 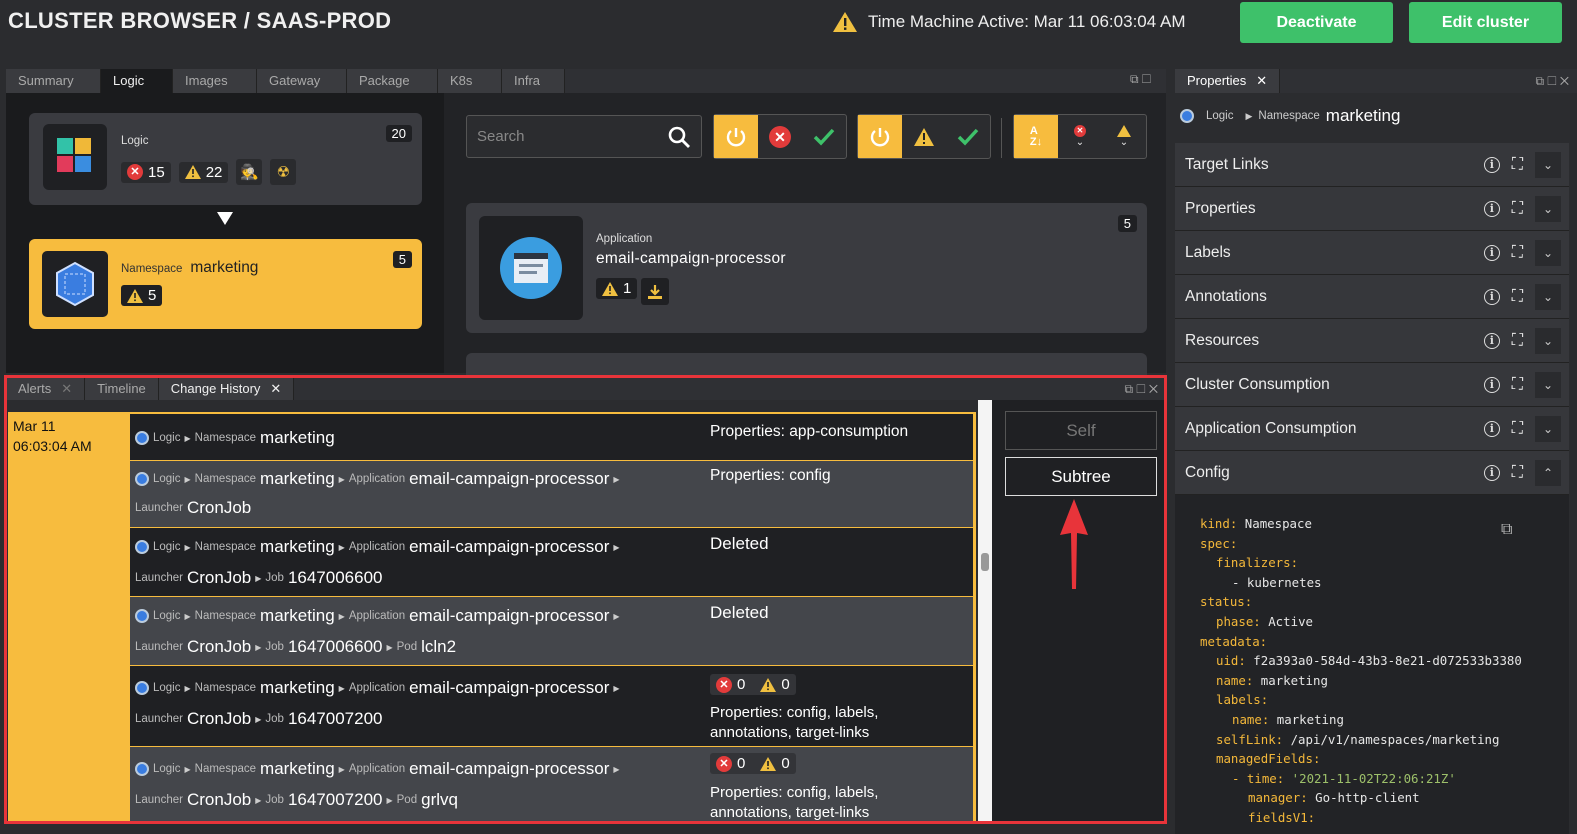 What do you see at coordinates (1124, 136) in the screenshot?
I see `sort-warnings-icon: ⌄` at bounding box center [1124, 136].